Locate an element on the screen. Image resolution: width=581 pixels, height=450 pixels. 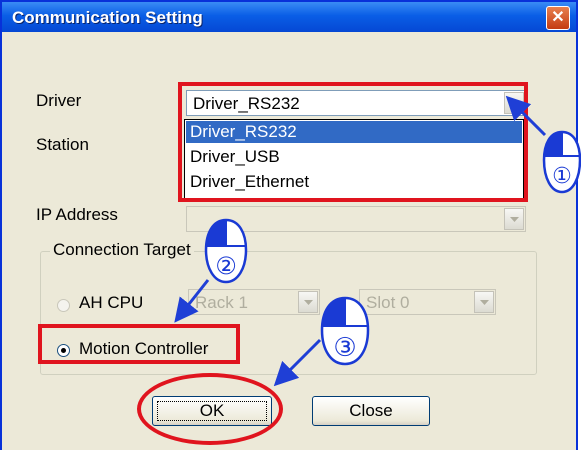
arrow-to-ok-button is located at coordinates (297, 362).